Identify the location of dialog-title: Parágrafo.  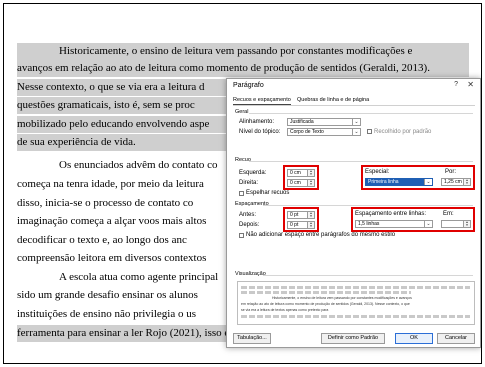
(248, 85).